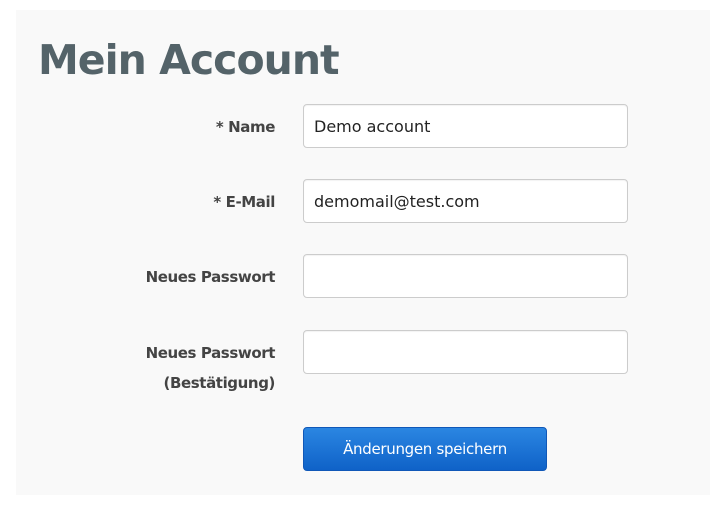  Describe the element at coordinates (465, 126) in the screenshot. I see `name-field` at that location.